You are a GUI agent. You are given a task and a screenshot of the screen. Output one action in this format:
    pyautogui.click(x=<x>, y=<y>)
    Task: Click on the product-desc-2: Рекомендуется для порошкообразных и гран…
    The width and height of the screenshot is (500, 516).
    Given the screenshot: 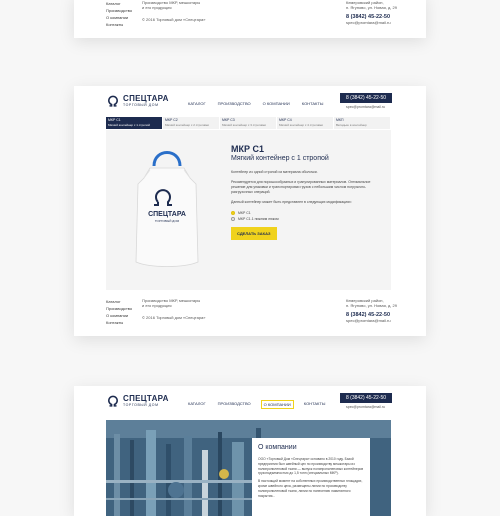 What is the action you would take?
    pyautogui.click(x=301, y=187)
    